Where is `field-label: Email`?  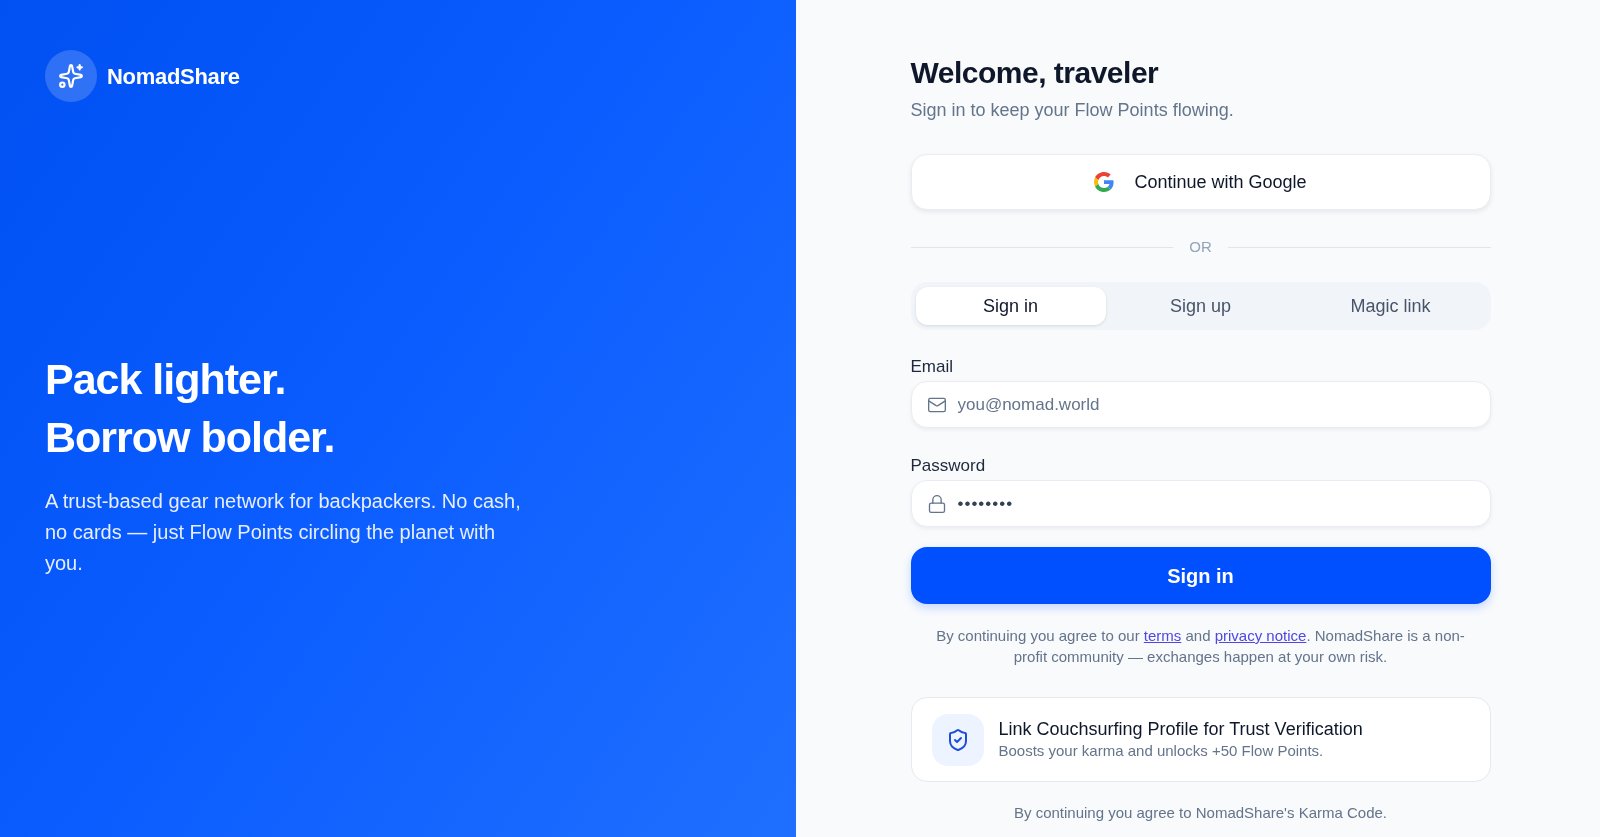
field-label: Email is located at coordinates (931, 367).